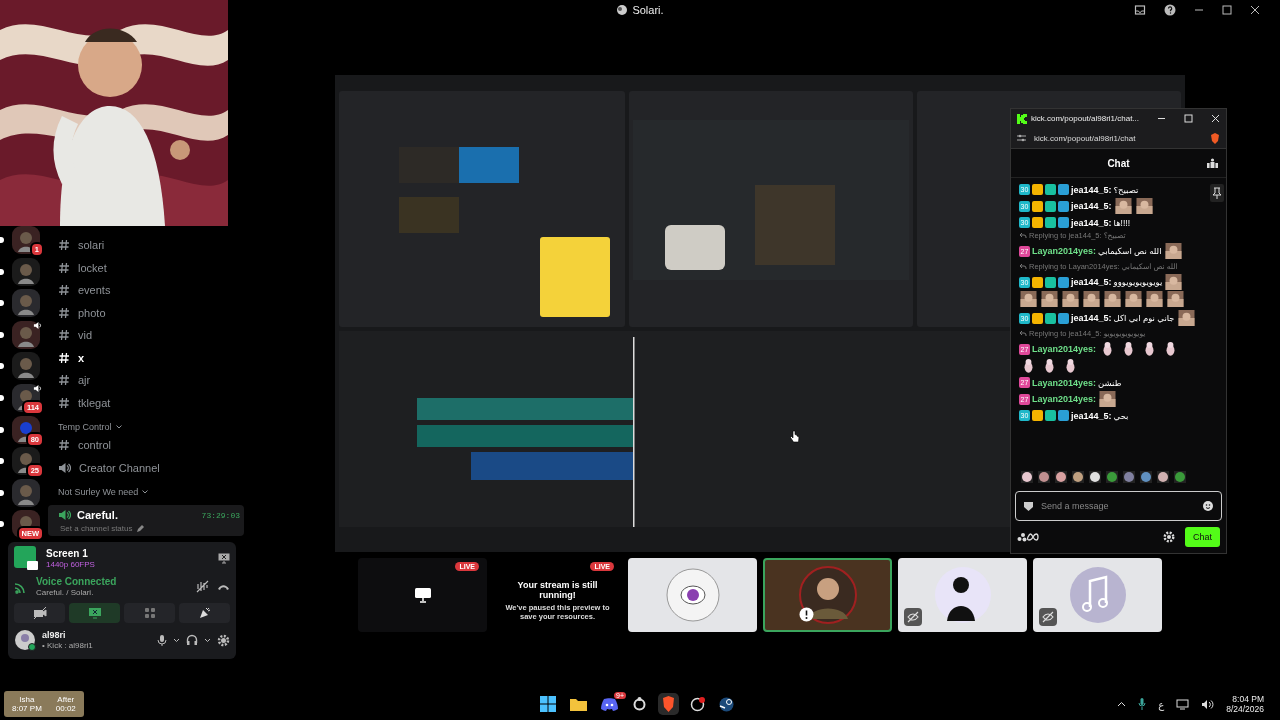 The height and width of the screenshot is (720, 1280). Describe the element at coordinates (84, 290) in the screenshot. I see `channel-item: events` at that location.